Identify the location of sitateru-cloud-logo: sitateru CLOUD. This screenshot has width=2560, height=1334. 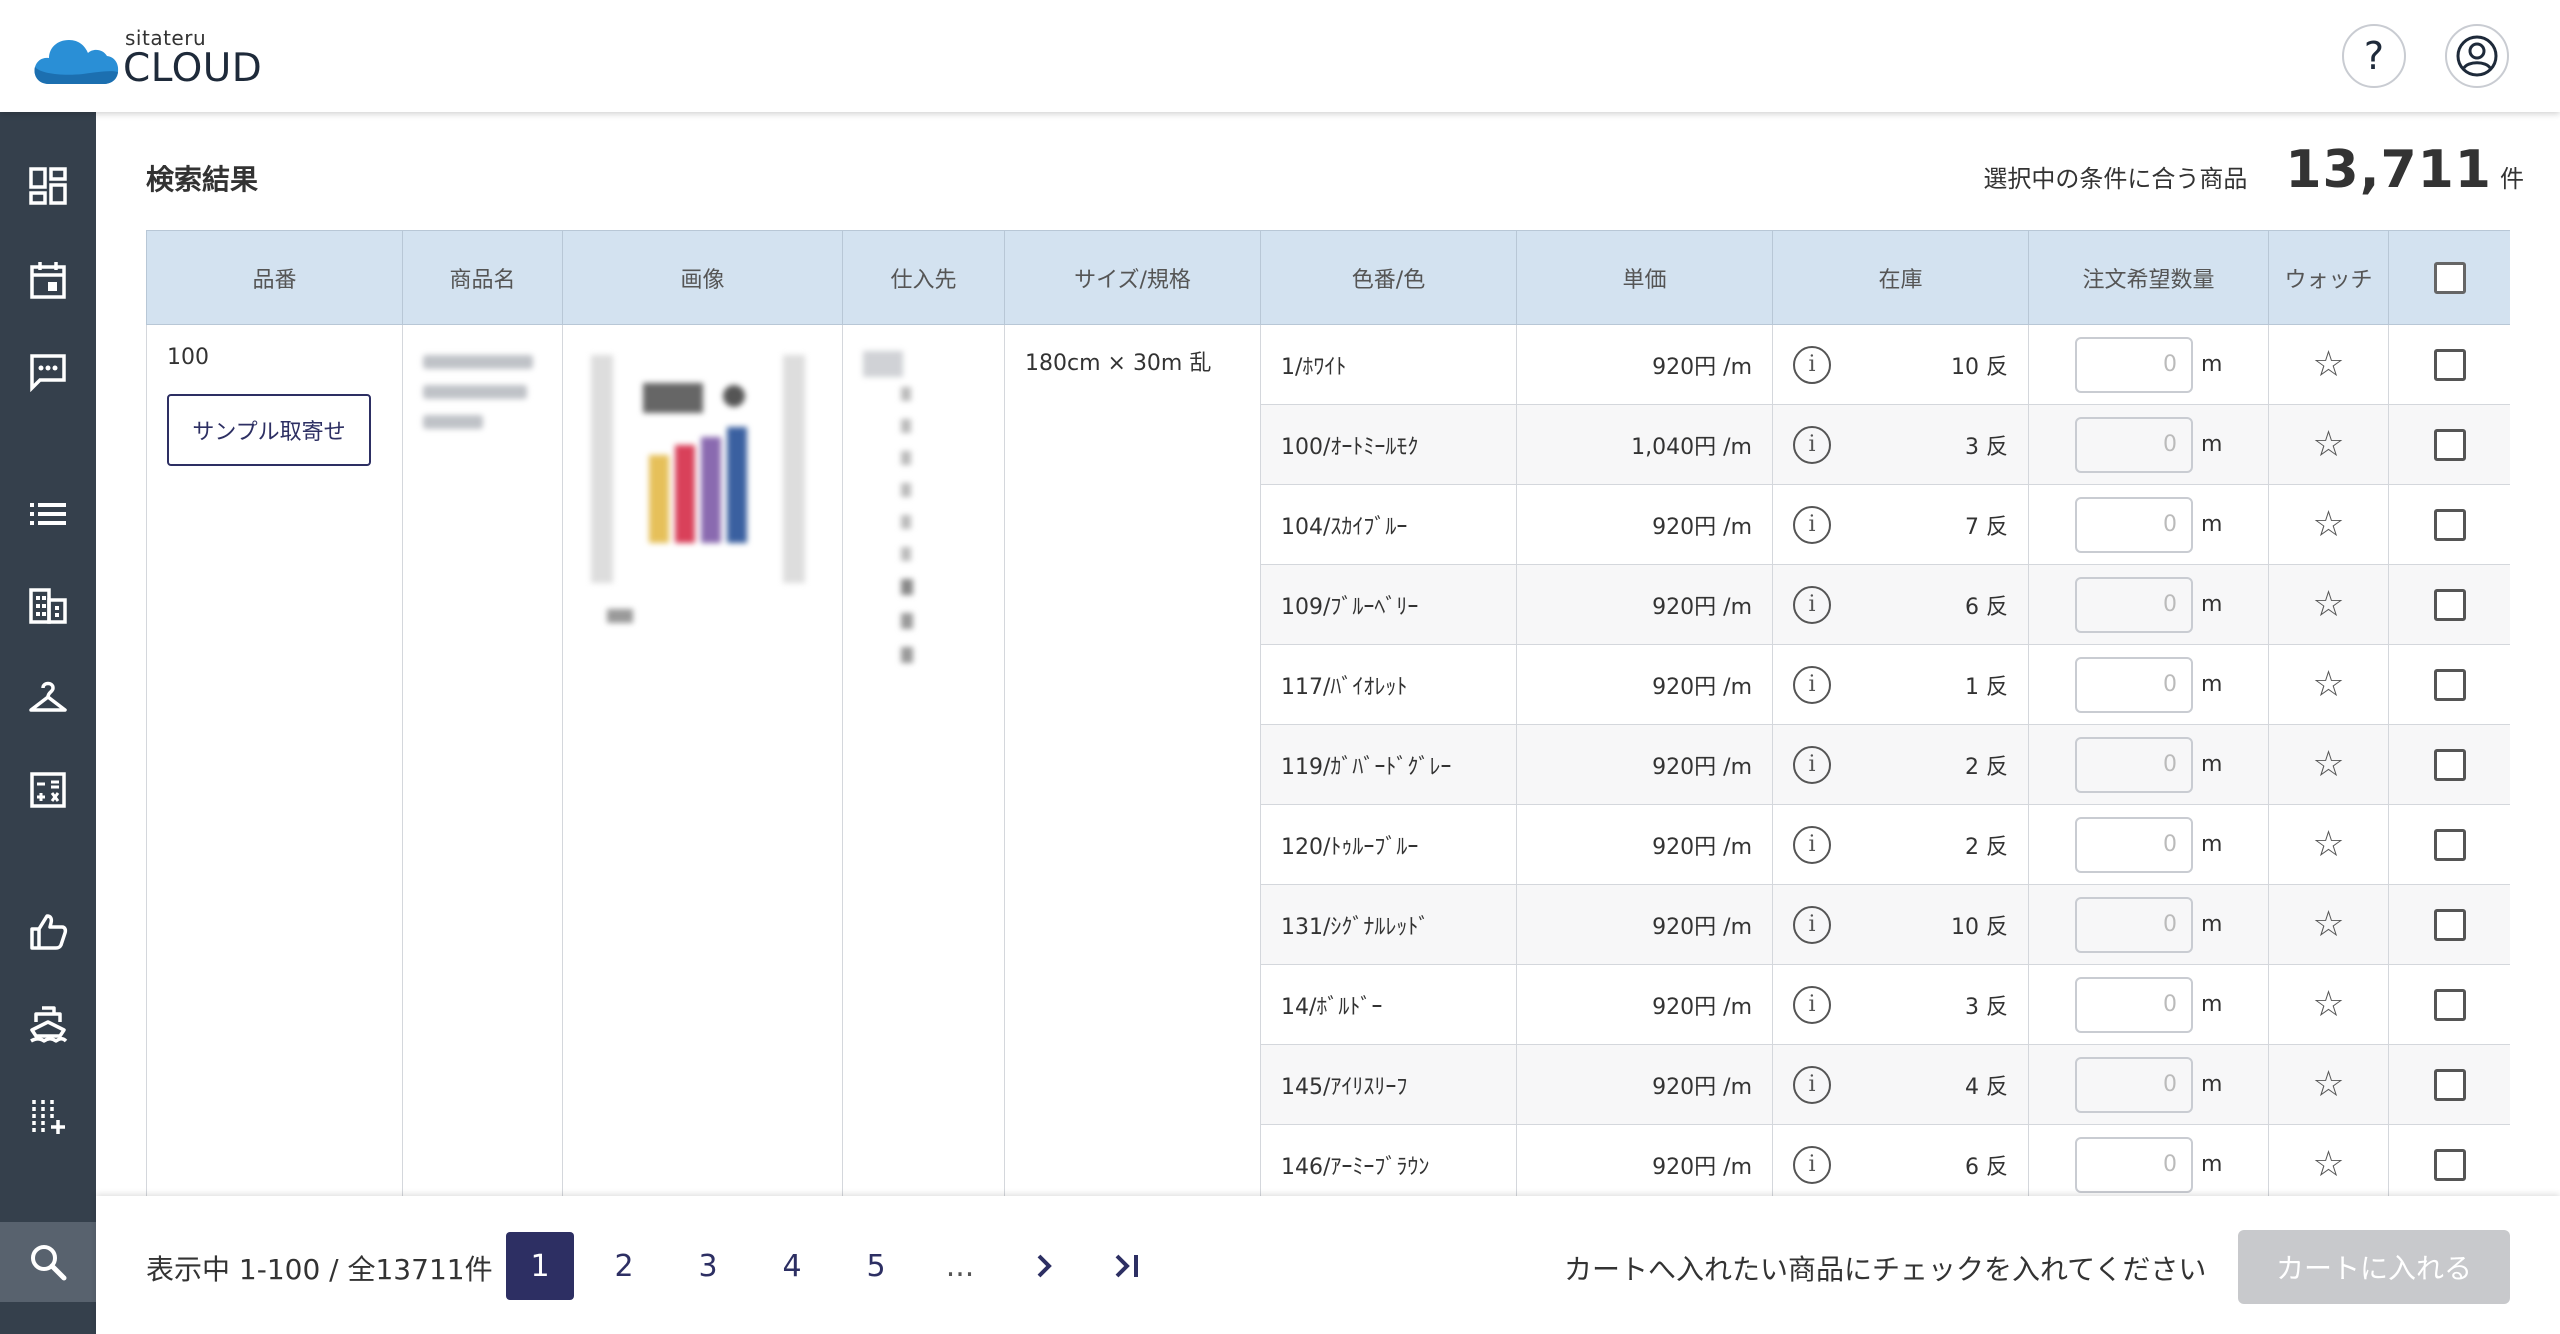
(153, 57).